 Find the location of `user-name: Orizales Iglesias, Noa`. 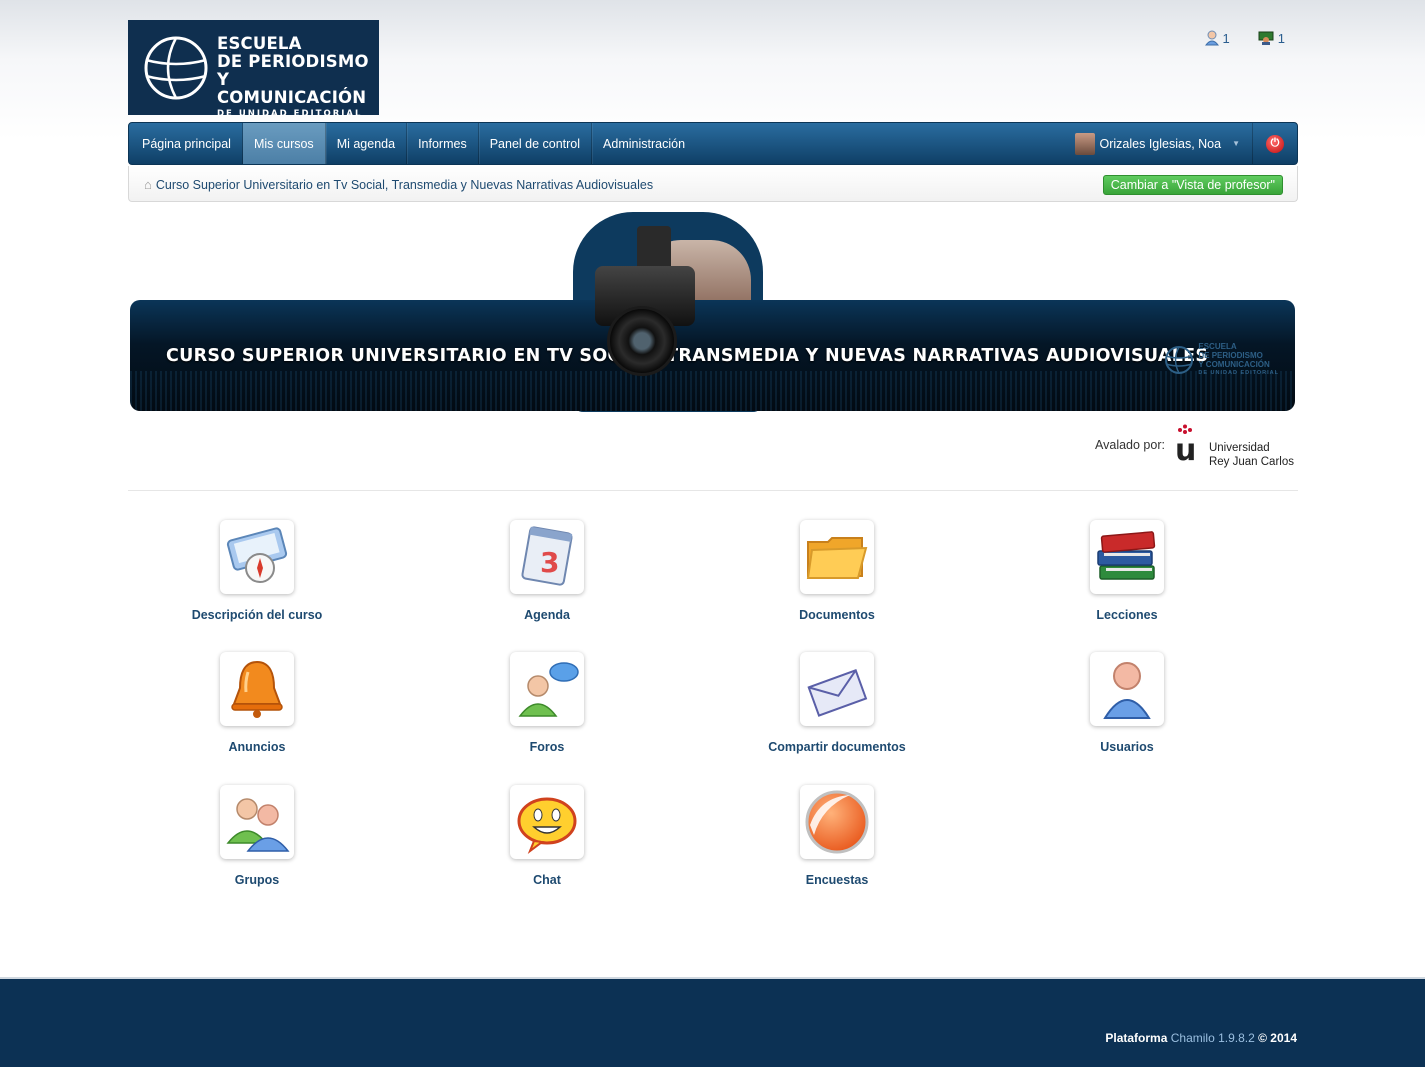

user-name: Orizales Iglesias, Noa is located at coordinates (1160, 143).